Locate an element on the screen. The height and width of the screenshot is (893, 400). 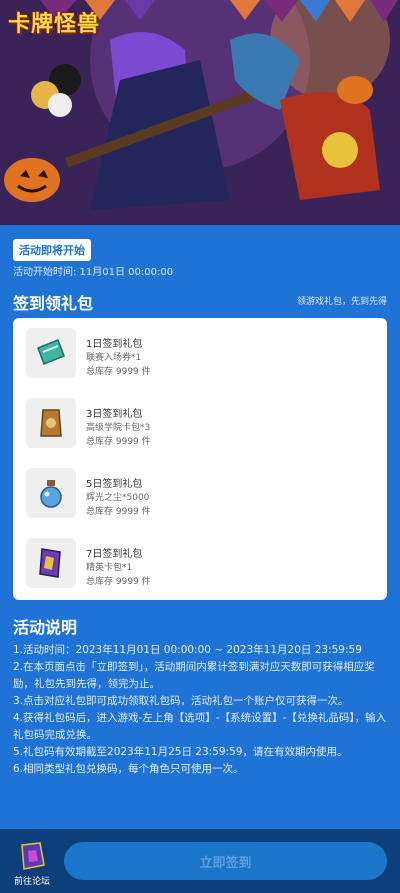
rules-title: 活动说明 is located at coordinates (45, 627).